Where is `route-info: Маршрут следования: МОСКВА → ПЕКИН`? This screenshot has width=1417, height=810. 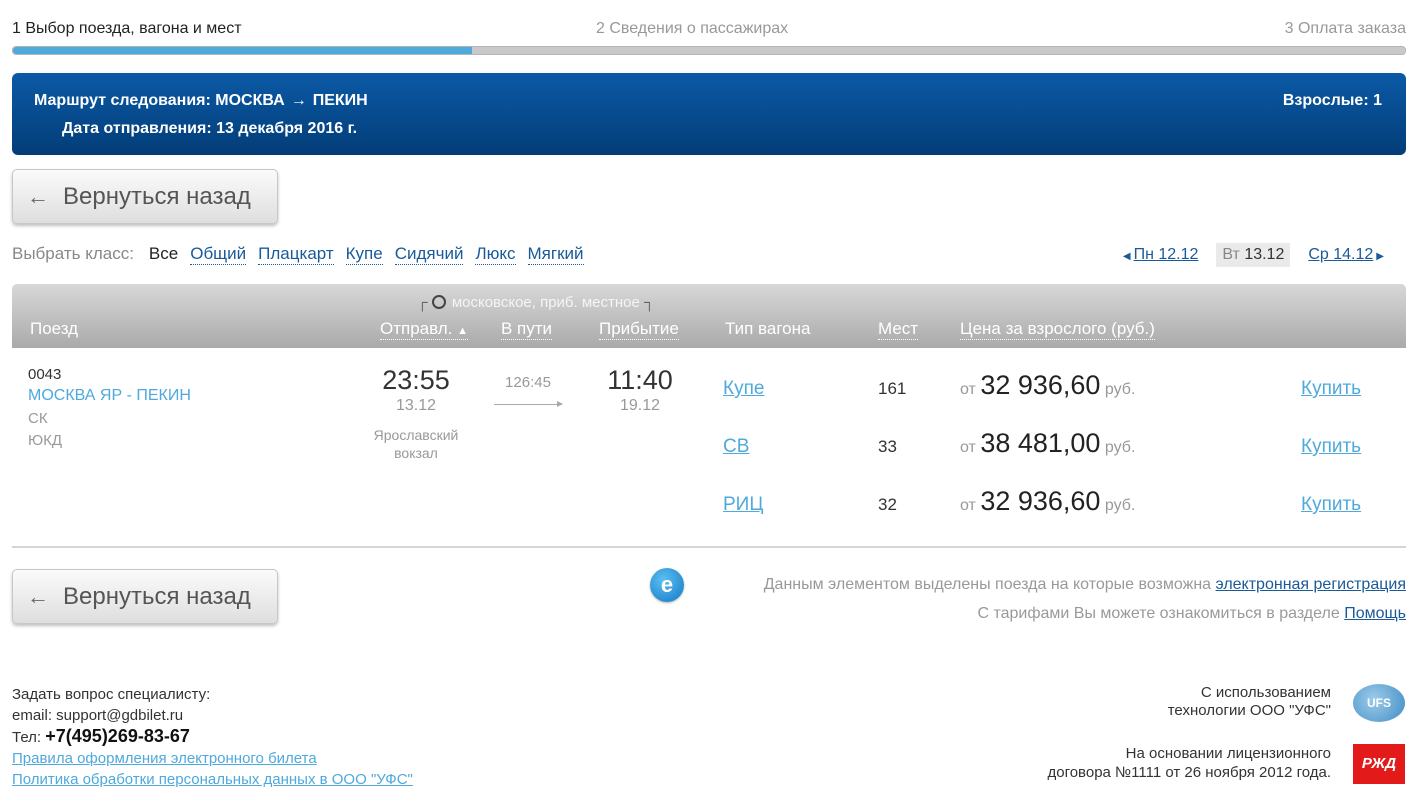
route-info: Маршрут следования: МОСКВА → ПЕКИН is located at coordinates (201, 101).